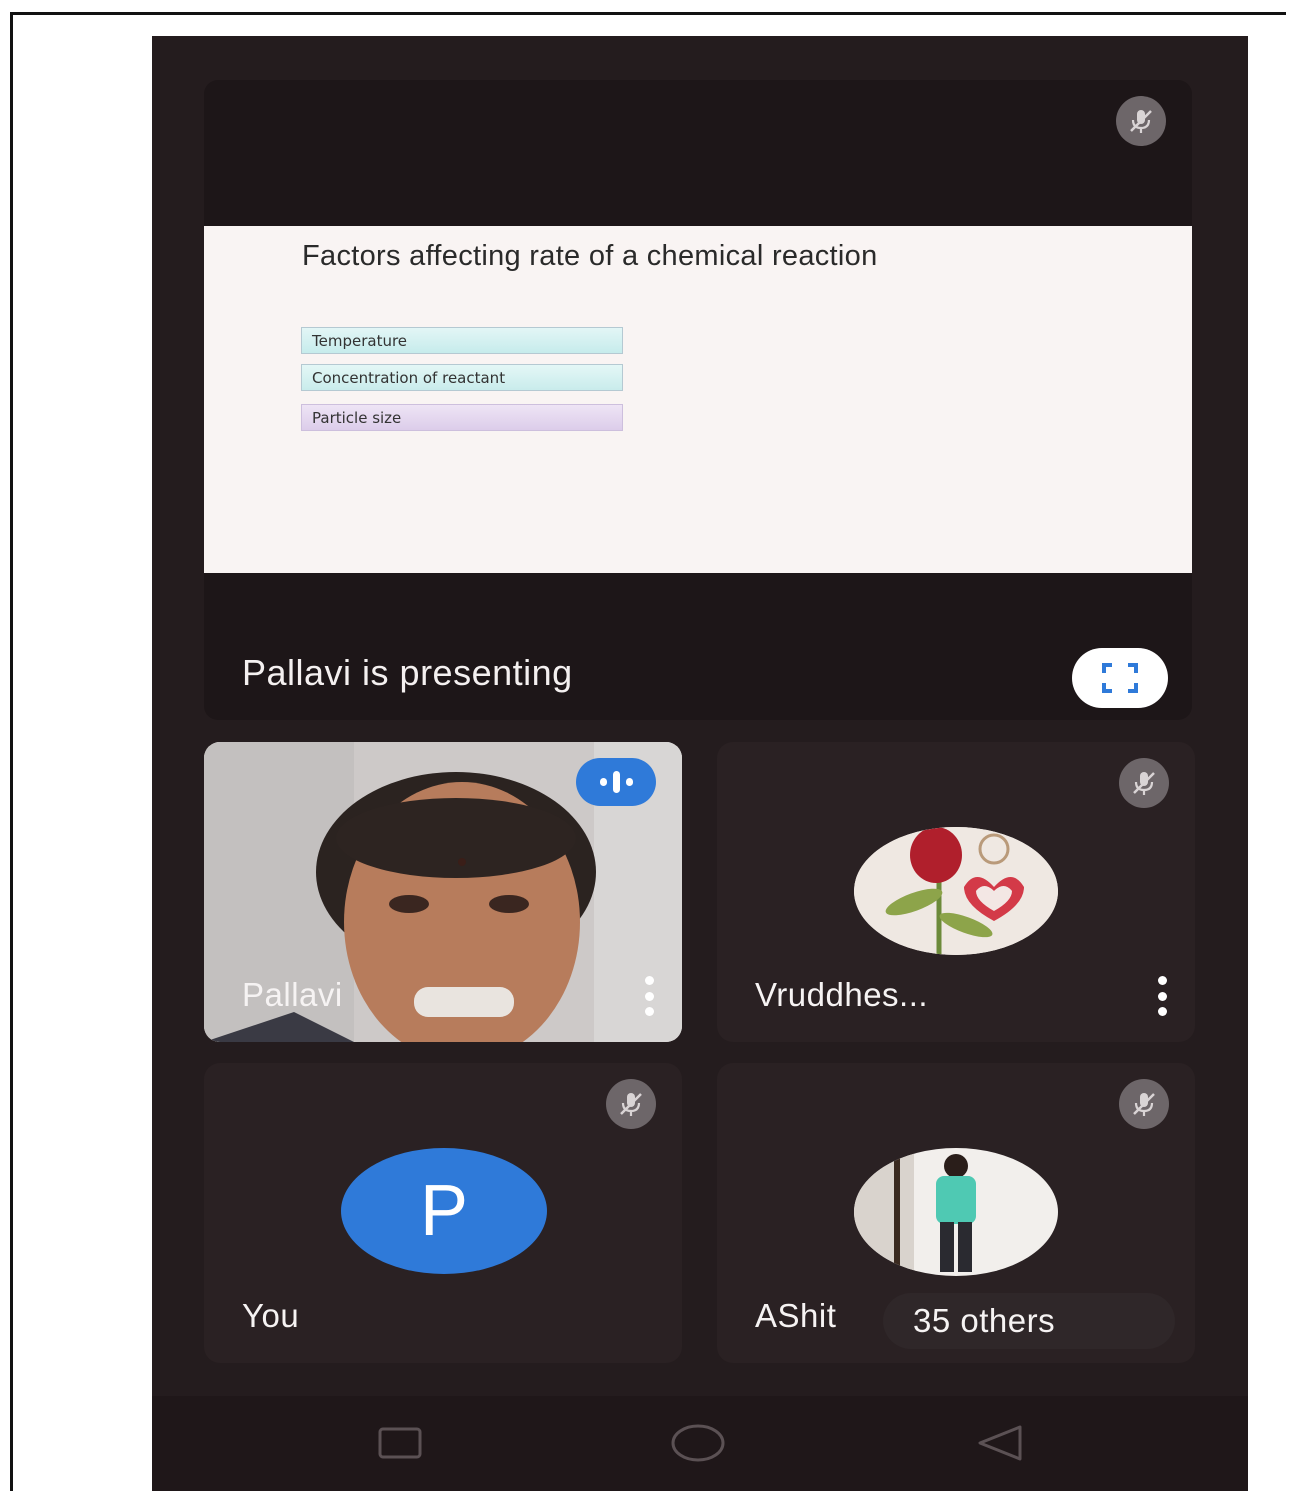 Image resolution: width=1290 pixels, height=1491 pixels. I want to click on back-icon, so click(1000, 1443).